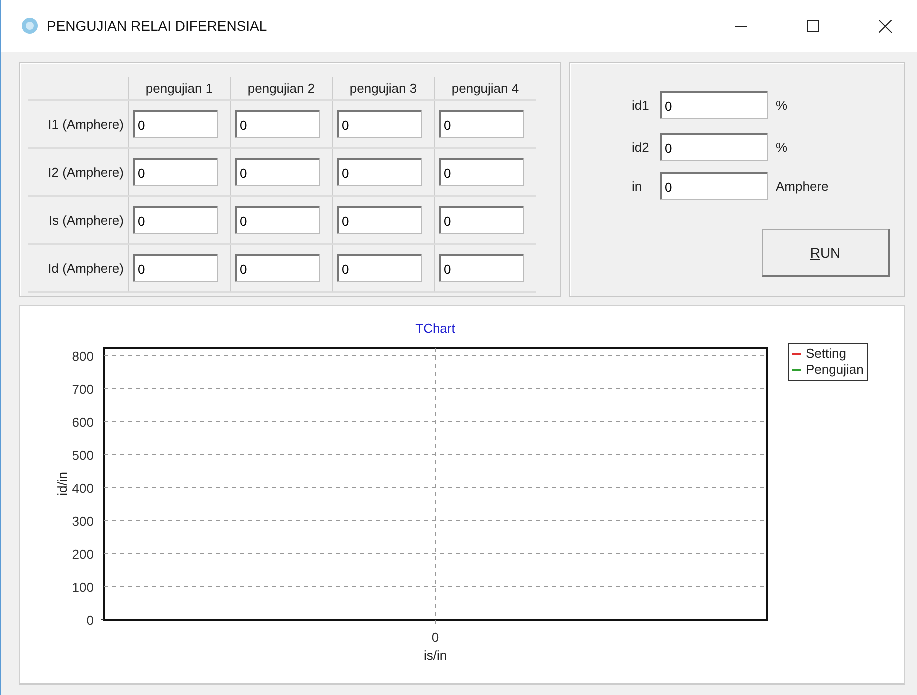  Describe the element at coordinates (638, 186) in the screenshot. I see `field-label: in` at that location.